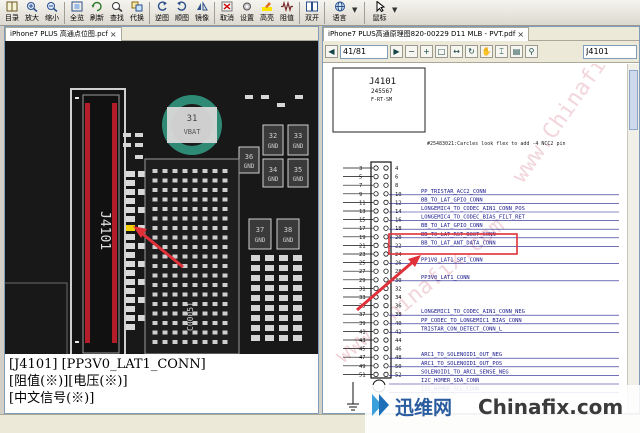 The image size is (640, 433). I want to click on select-icon: ⌶, so click(501, 51).